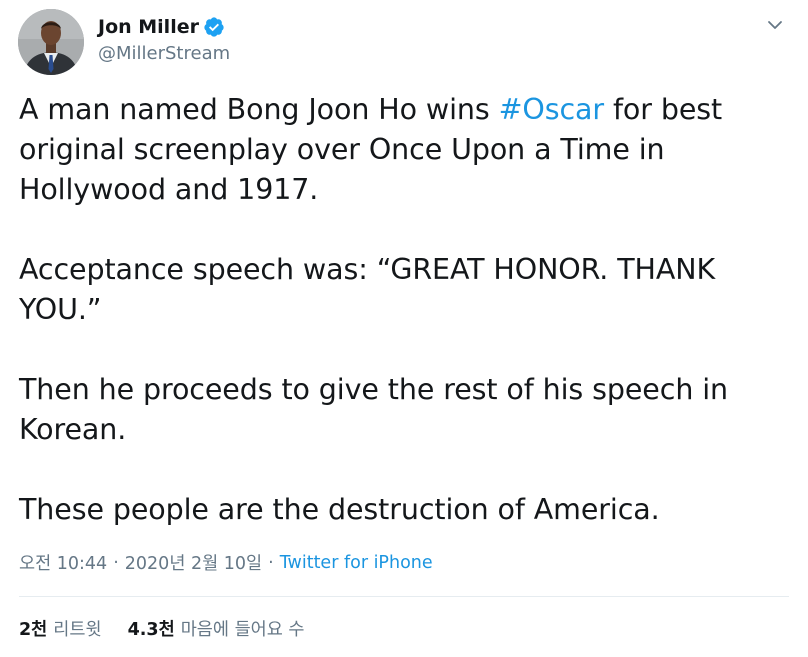 This screenshot has width=808, height=657. I want to click on tweet-time: 오전 10:44, so click(63, 562).